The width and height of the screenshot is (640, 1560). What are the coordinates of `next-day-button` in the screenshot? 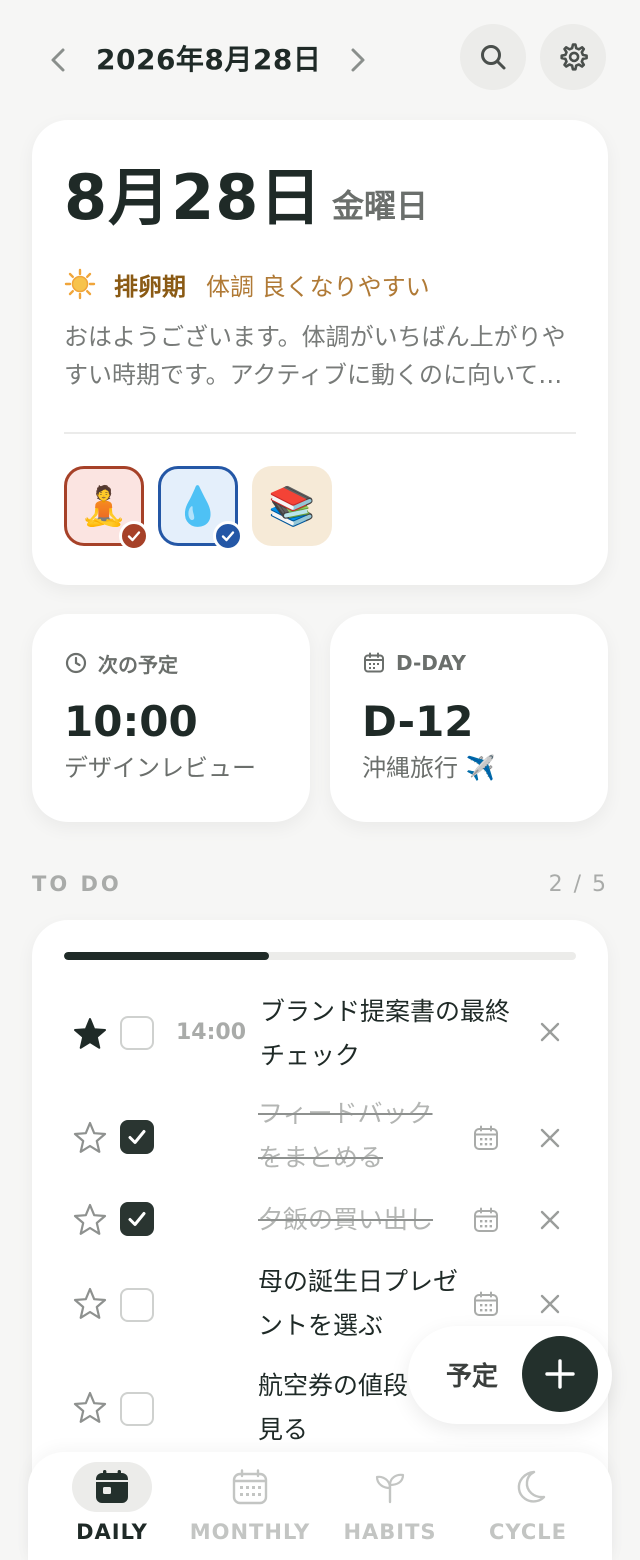 It's located at (358, 60).